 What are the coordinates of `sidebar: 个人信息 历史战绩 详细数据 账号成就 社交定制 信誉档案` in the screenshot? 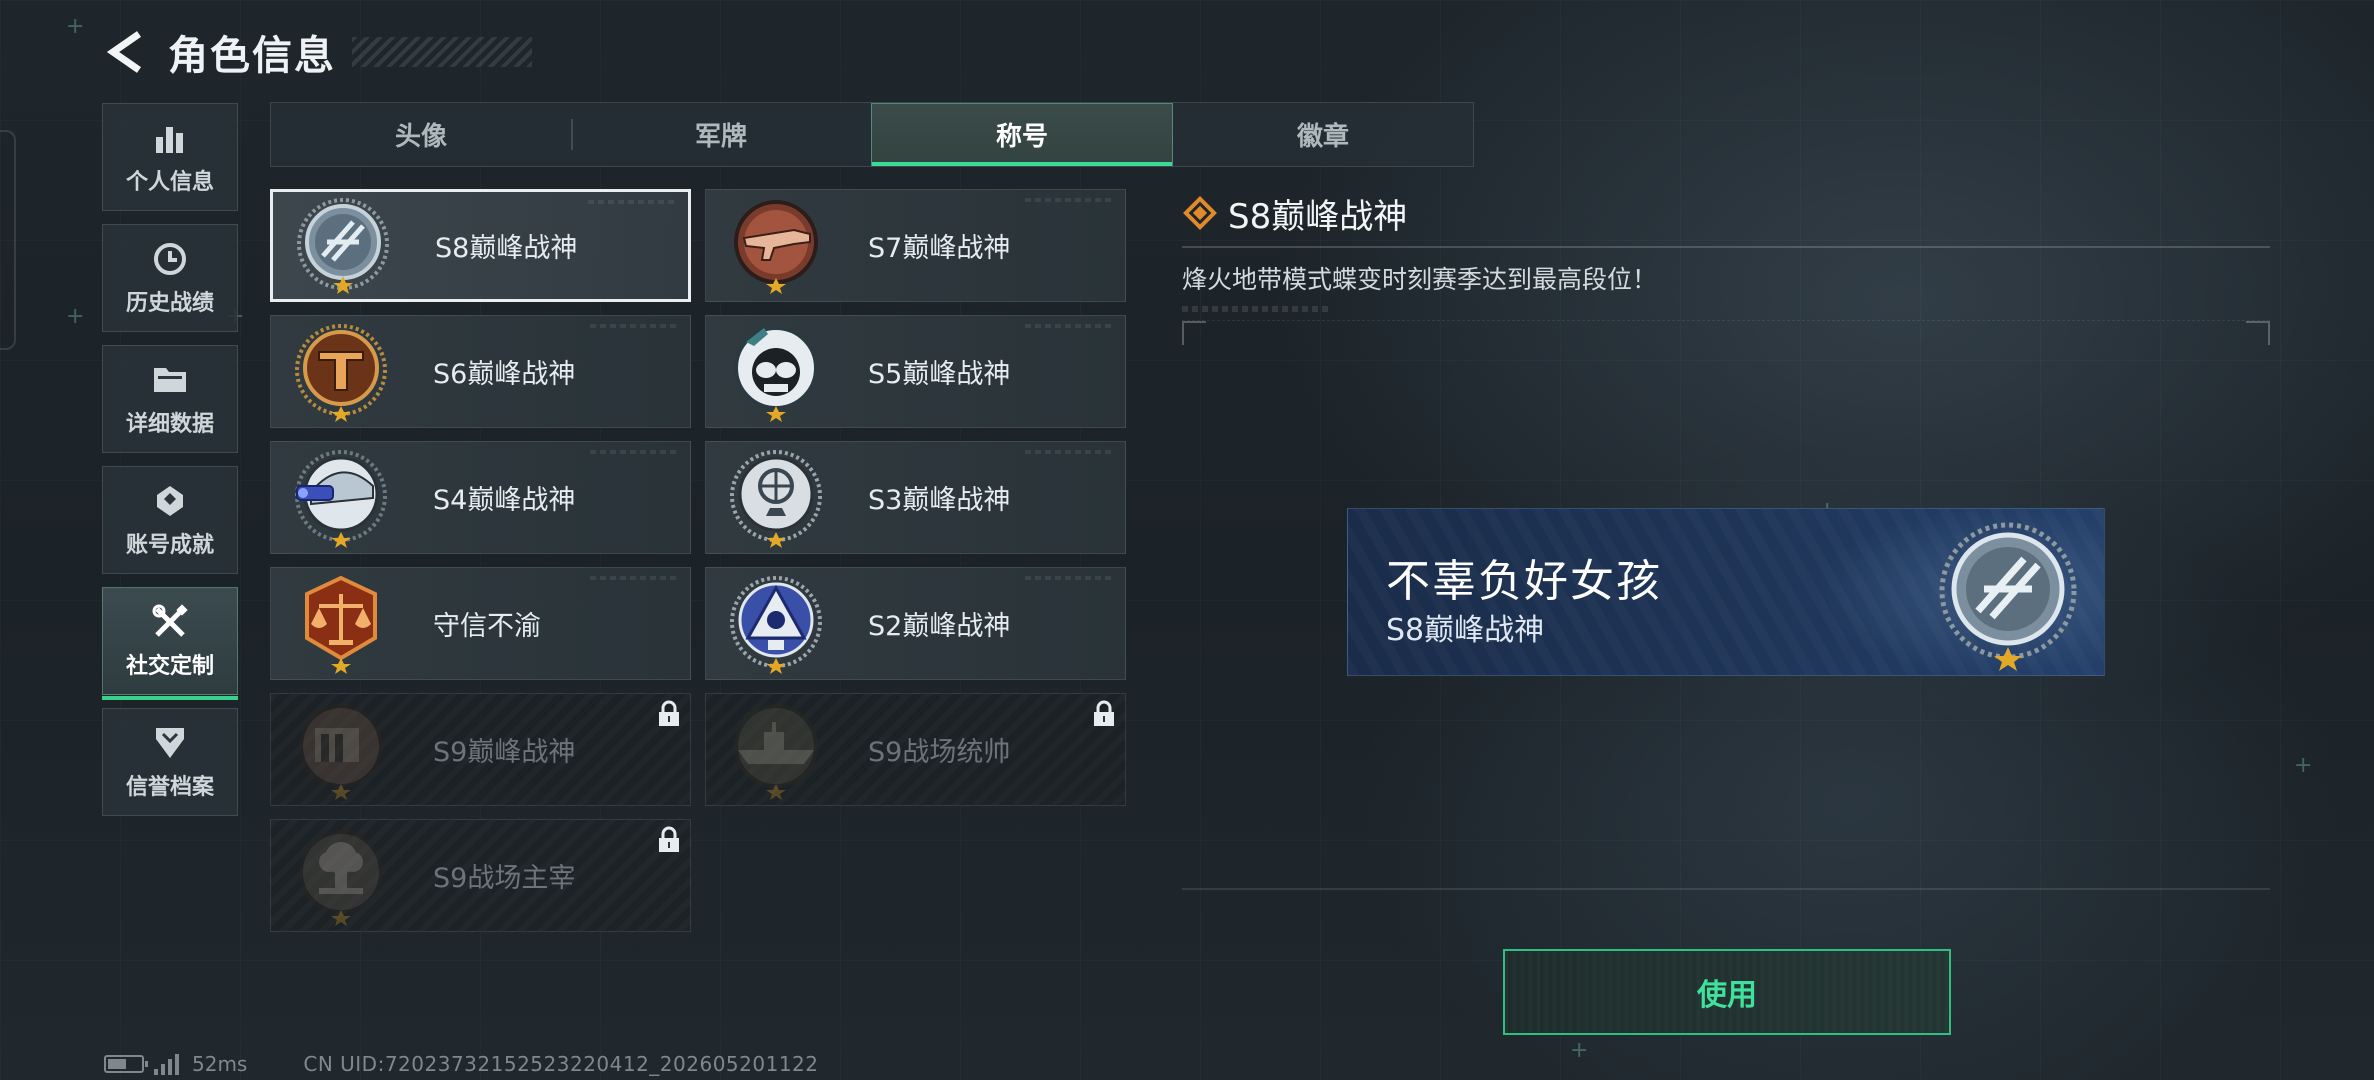 It's located at (170, 466).